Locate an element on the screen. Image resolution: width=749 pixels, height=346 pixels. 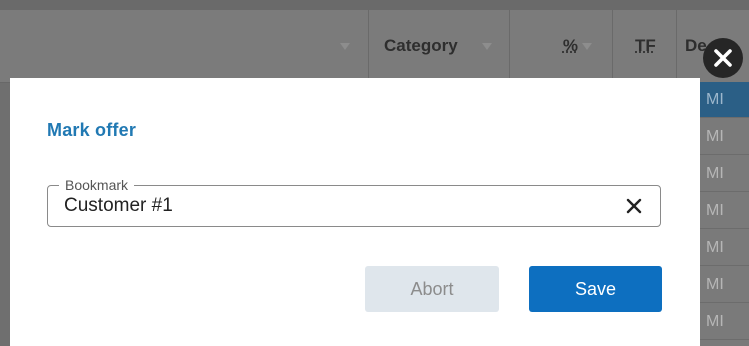
column-label: TF is located at coordinates (645, 45).